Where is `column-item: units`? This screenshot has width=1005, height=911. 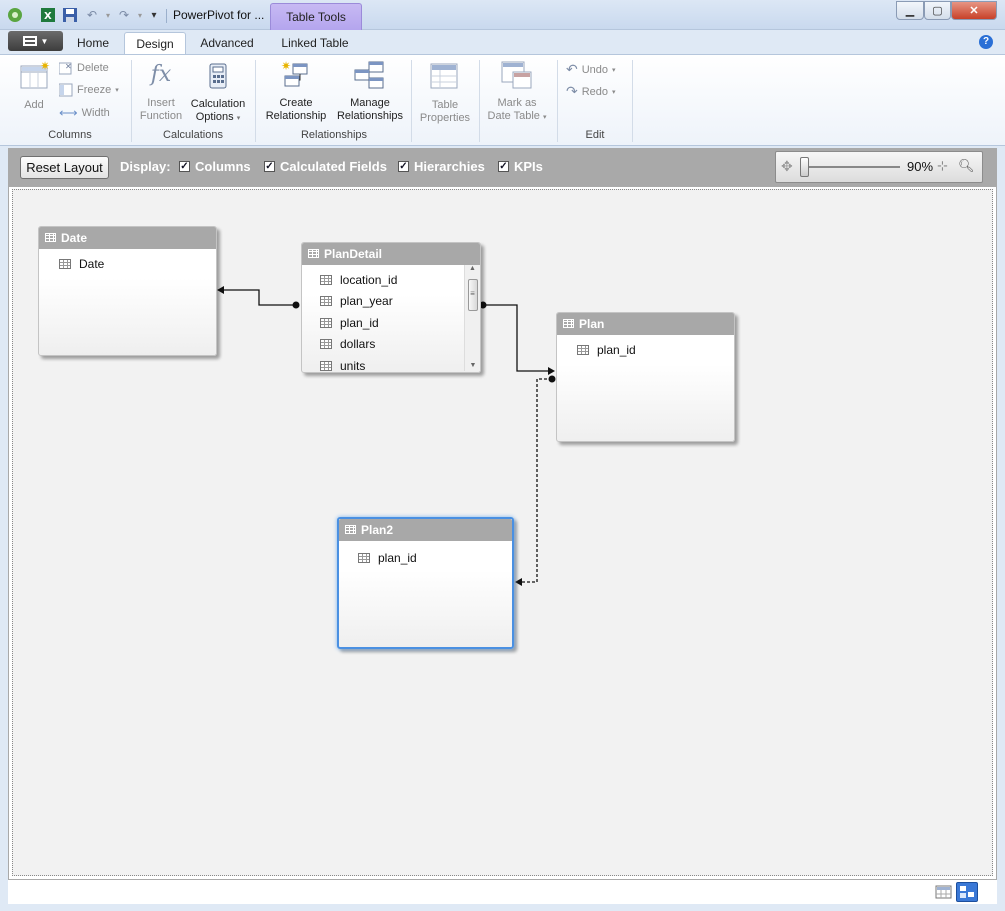
column-item: units is located at coordinates (342, 365).